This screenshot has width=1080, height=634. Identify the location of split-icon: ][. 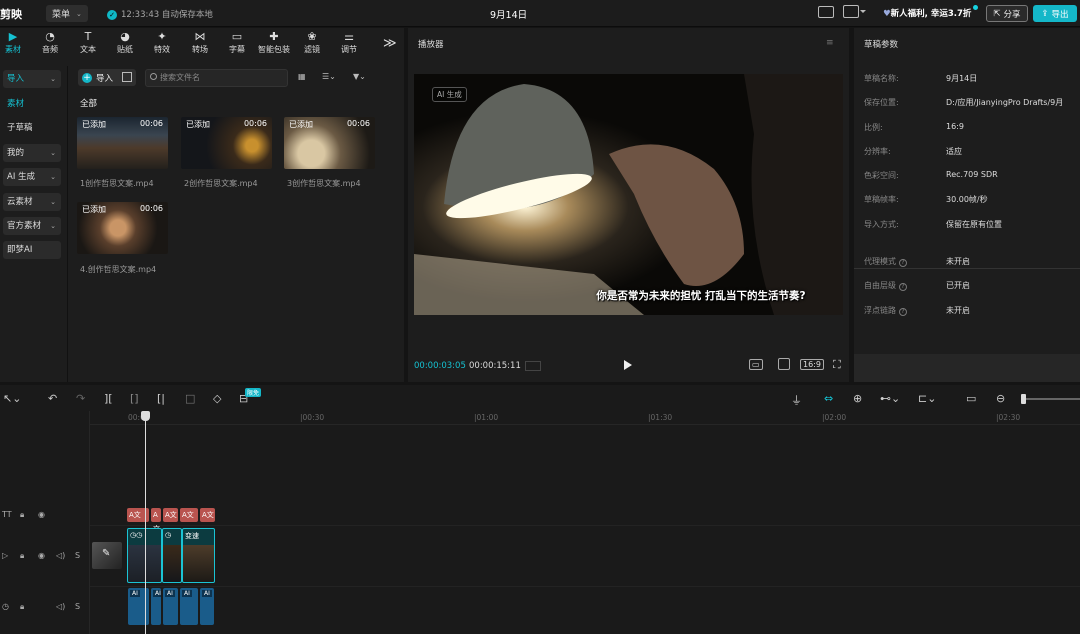
(108, 398).